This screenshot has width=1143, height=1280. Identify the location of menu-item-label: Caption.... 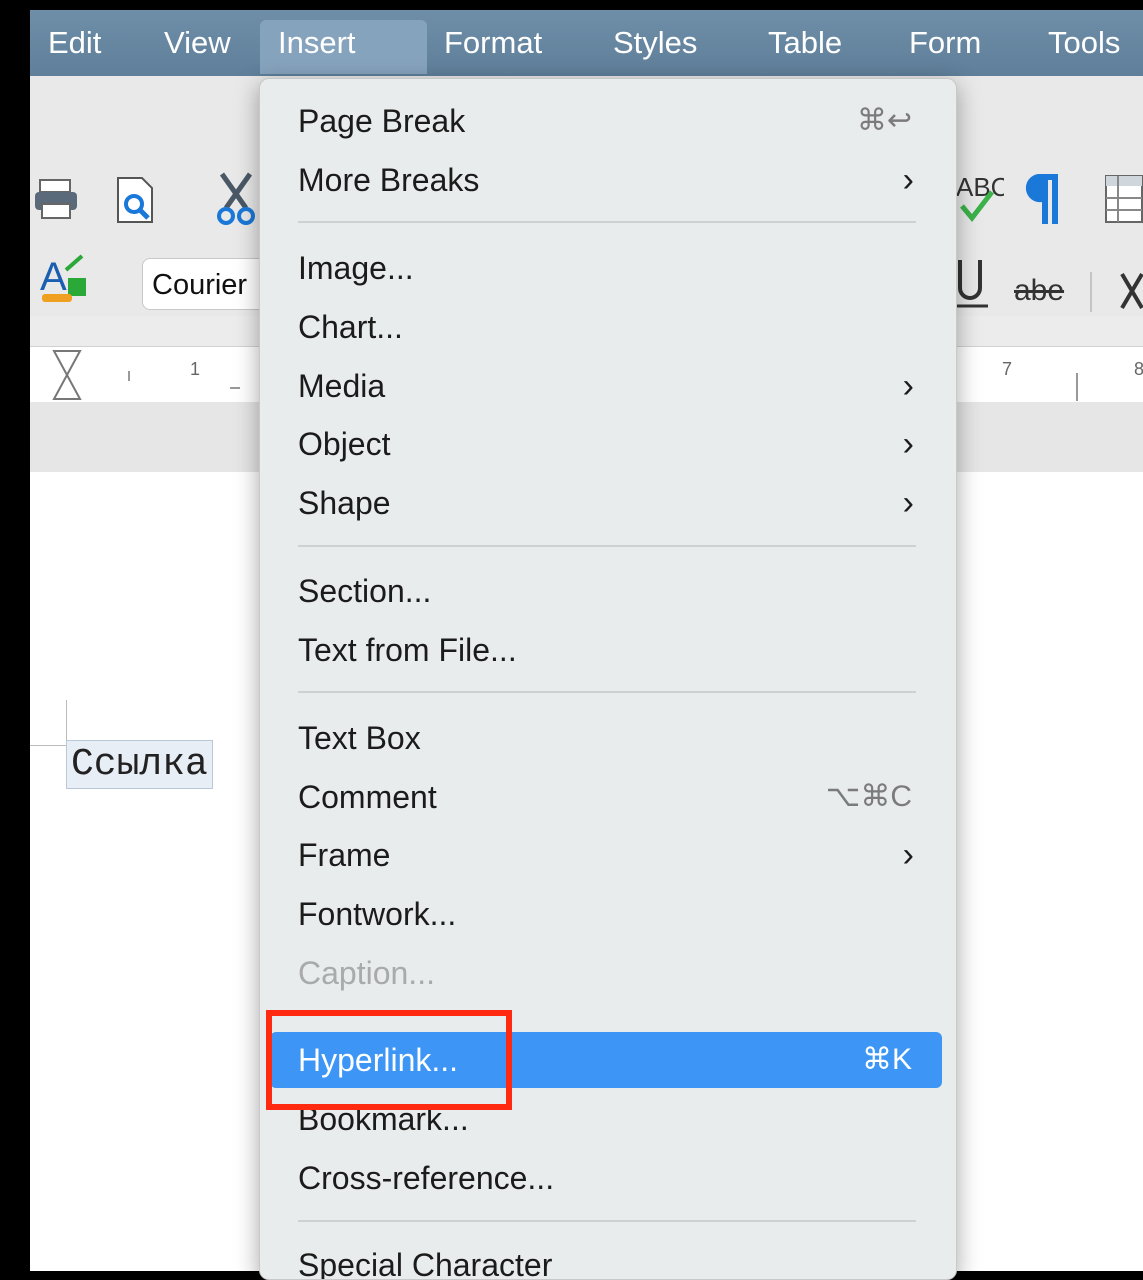
(366, 973).